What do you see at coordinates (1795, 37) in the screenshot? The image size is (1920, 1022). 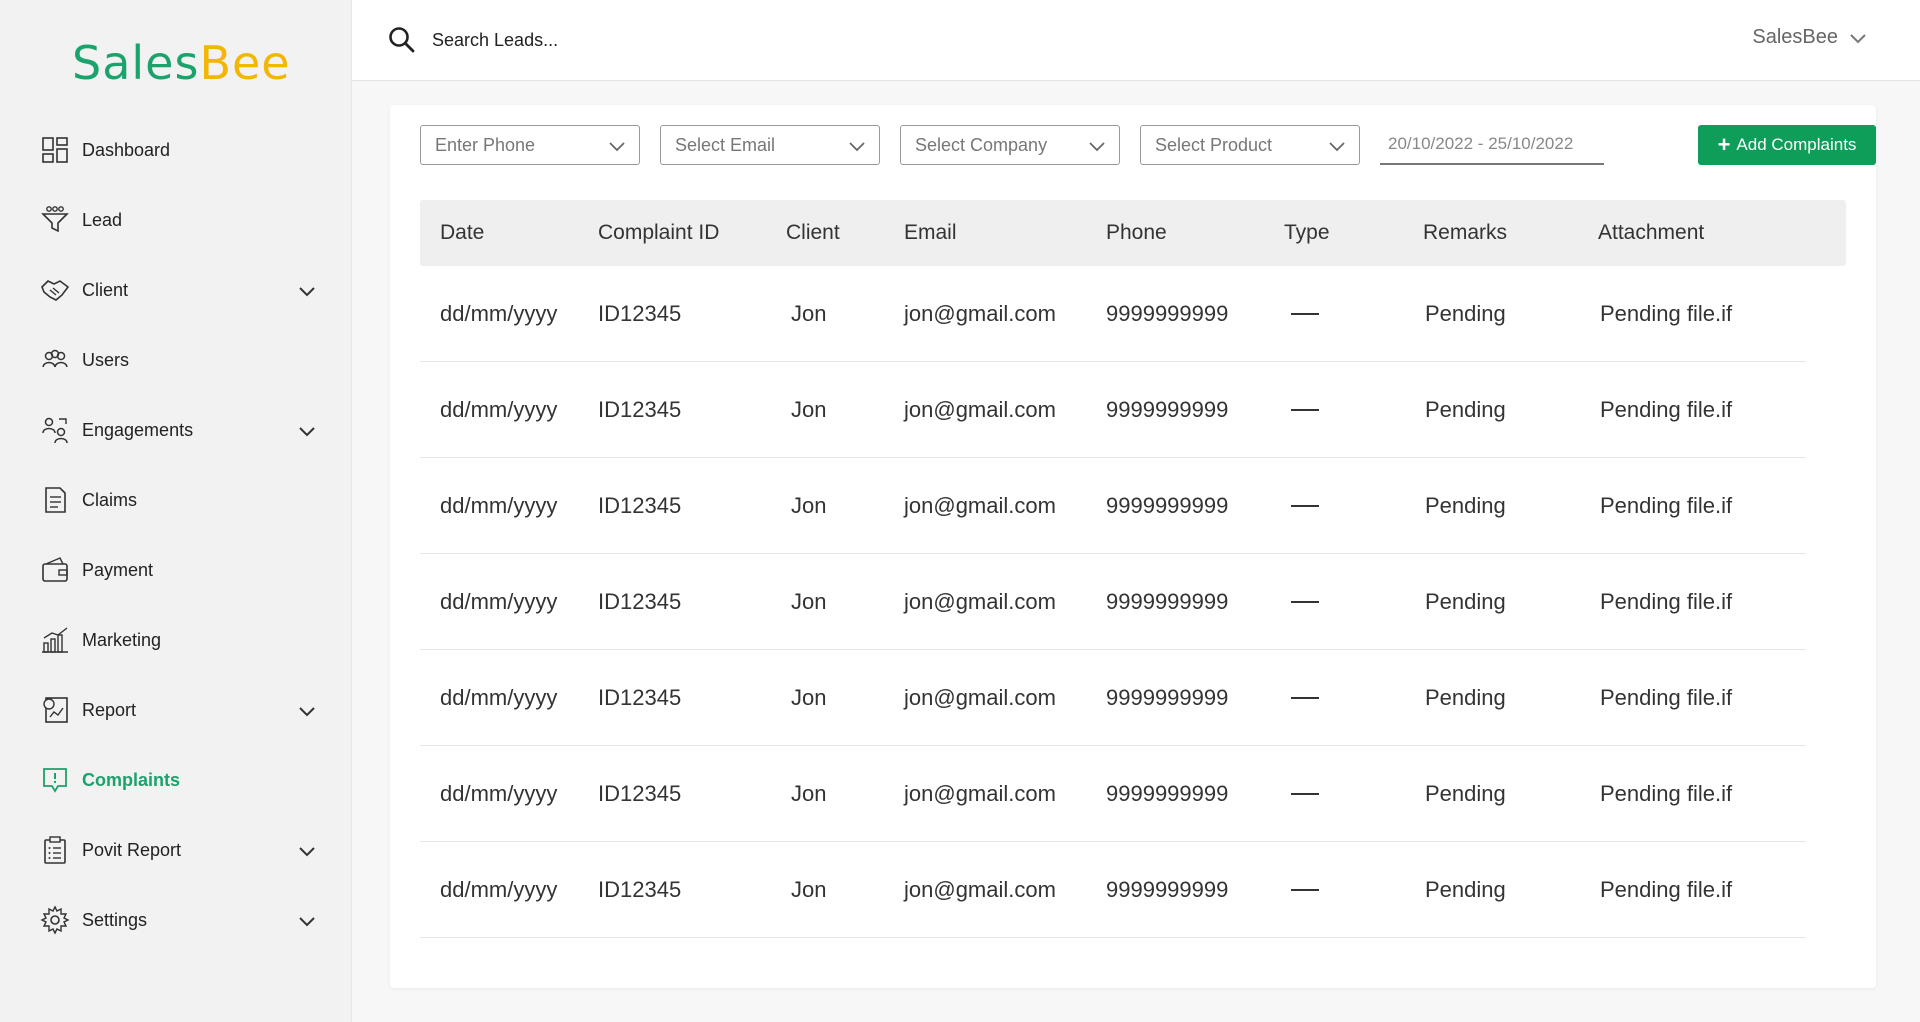 I see `user-name: SalesBee` at bounding box center [1795, 37].